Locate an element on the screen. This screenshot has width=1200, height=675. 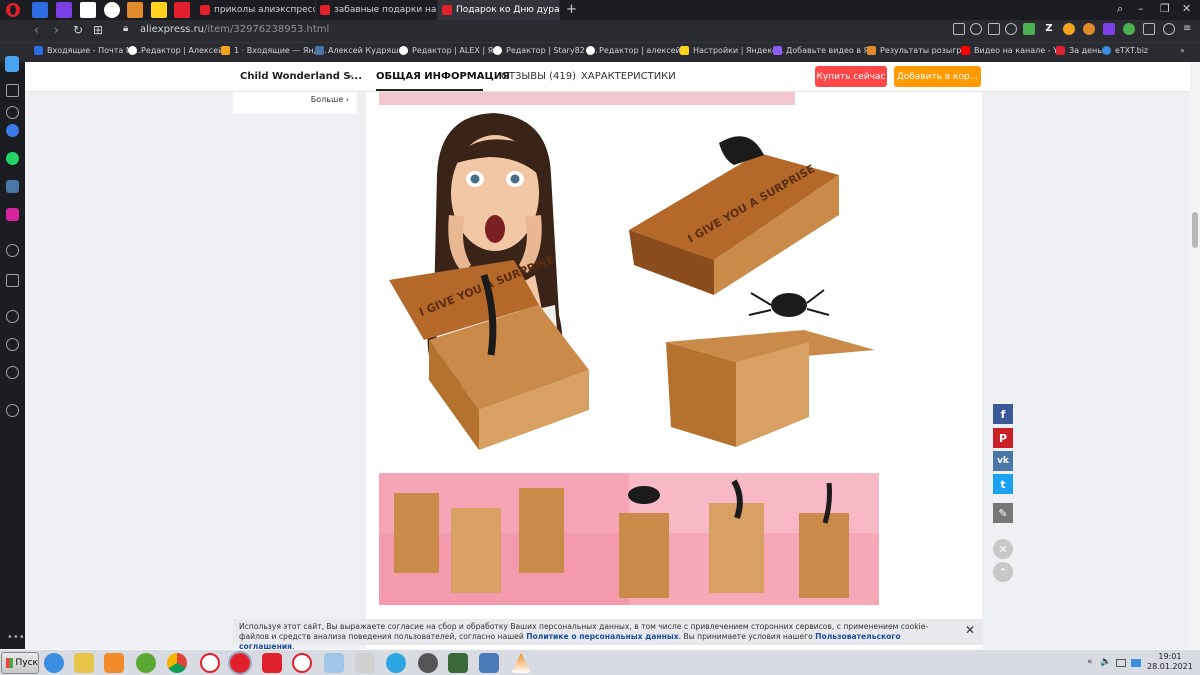
pinned-tab-doc-icon is located at coordinates (88, 10).